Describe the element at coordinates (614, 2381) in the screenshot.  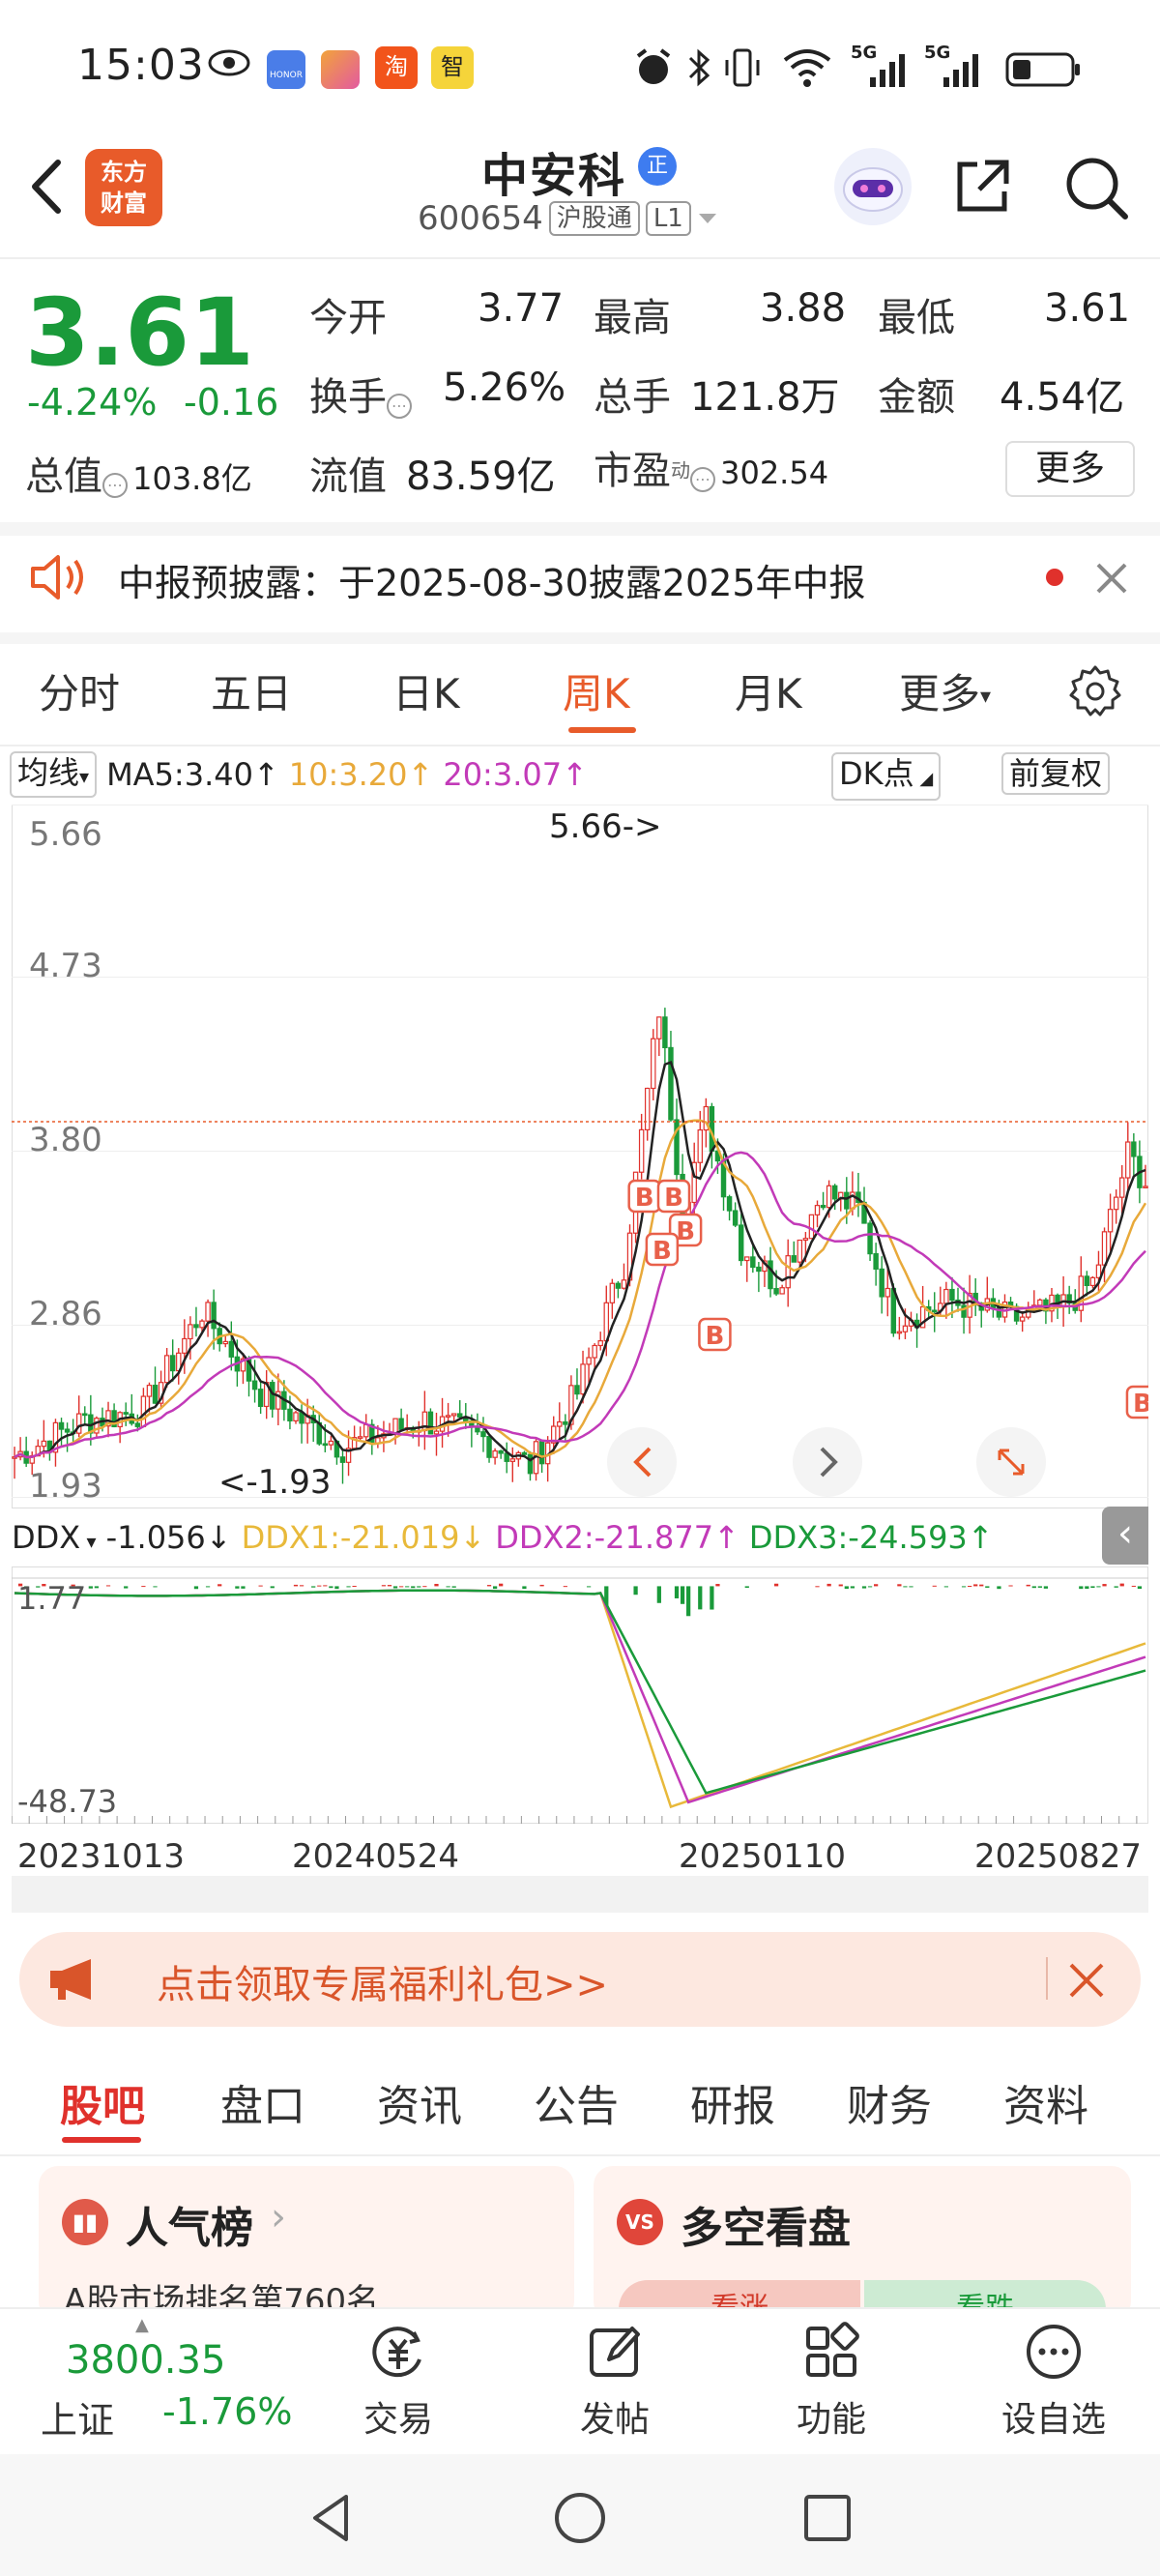
I see `nav-post: 发帖` at that location.